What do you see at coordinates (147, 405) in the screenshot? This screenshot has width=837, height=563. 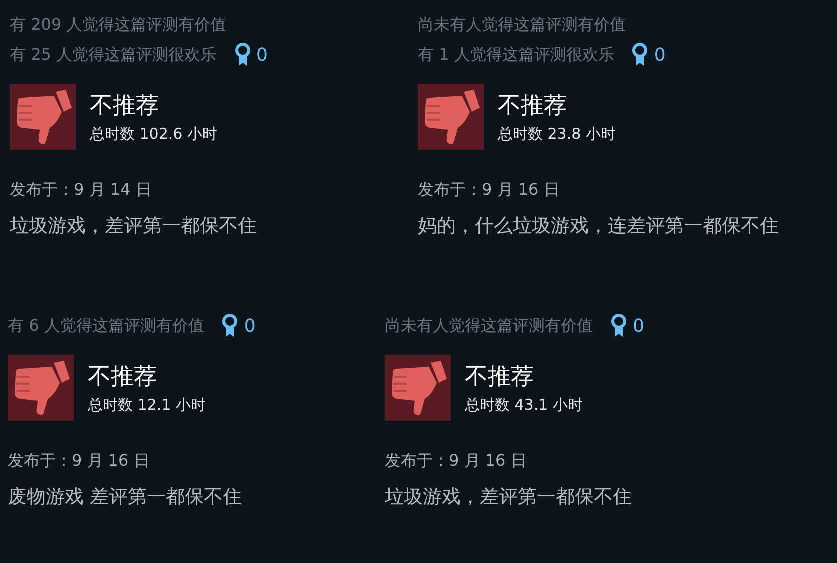 I see `playtime: 总时数 12.1 小时` at bounding box center [147, 405].